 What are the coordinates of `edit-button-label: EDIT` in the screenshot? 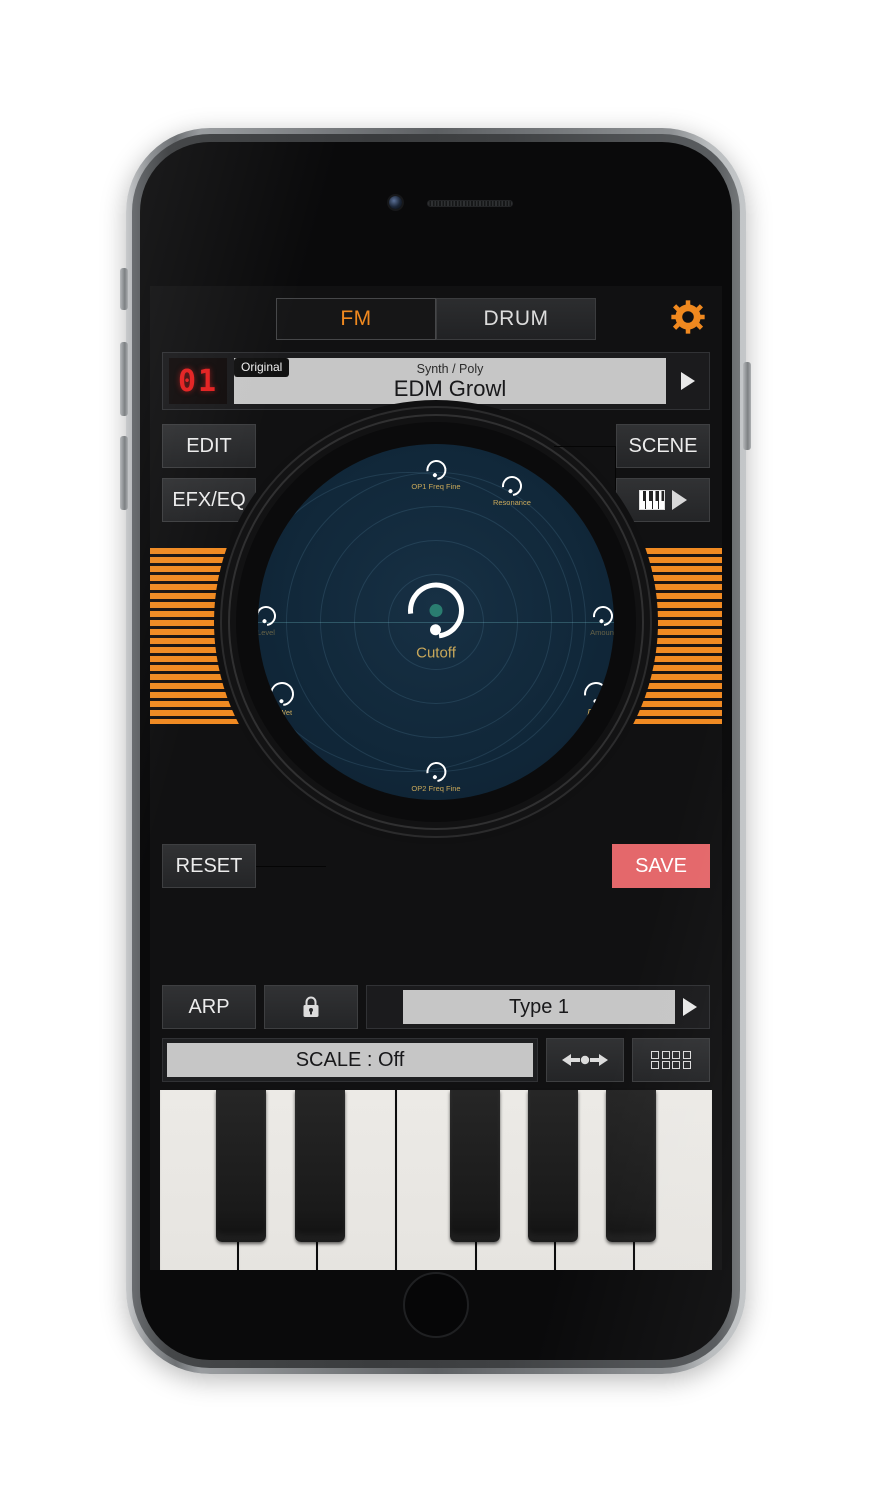 It's located at (209, 445).